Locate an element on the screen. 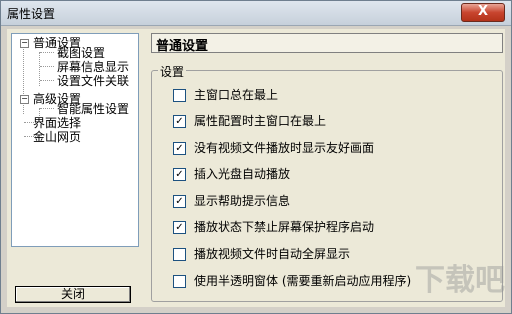 This screenshot has width=512, height=314. option-friendly-screen: ✓ 没有视频文件播放时显示友好画面 is located at coordinates (273, 148).